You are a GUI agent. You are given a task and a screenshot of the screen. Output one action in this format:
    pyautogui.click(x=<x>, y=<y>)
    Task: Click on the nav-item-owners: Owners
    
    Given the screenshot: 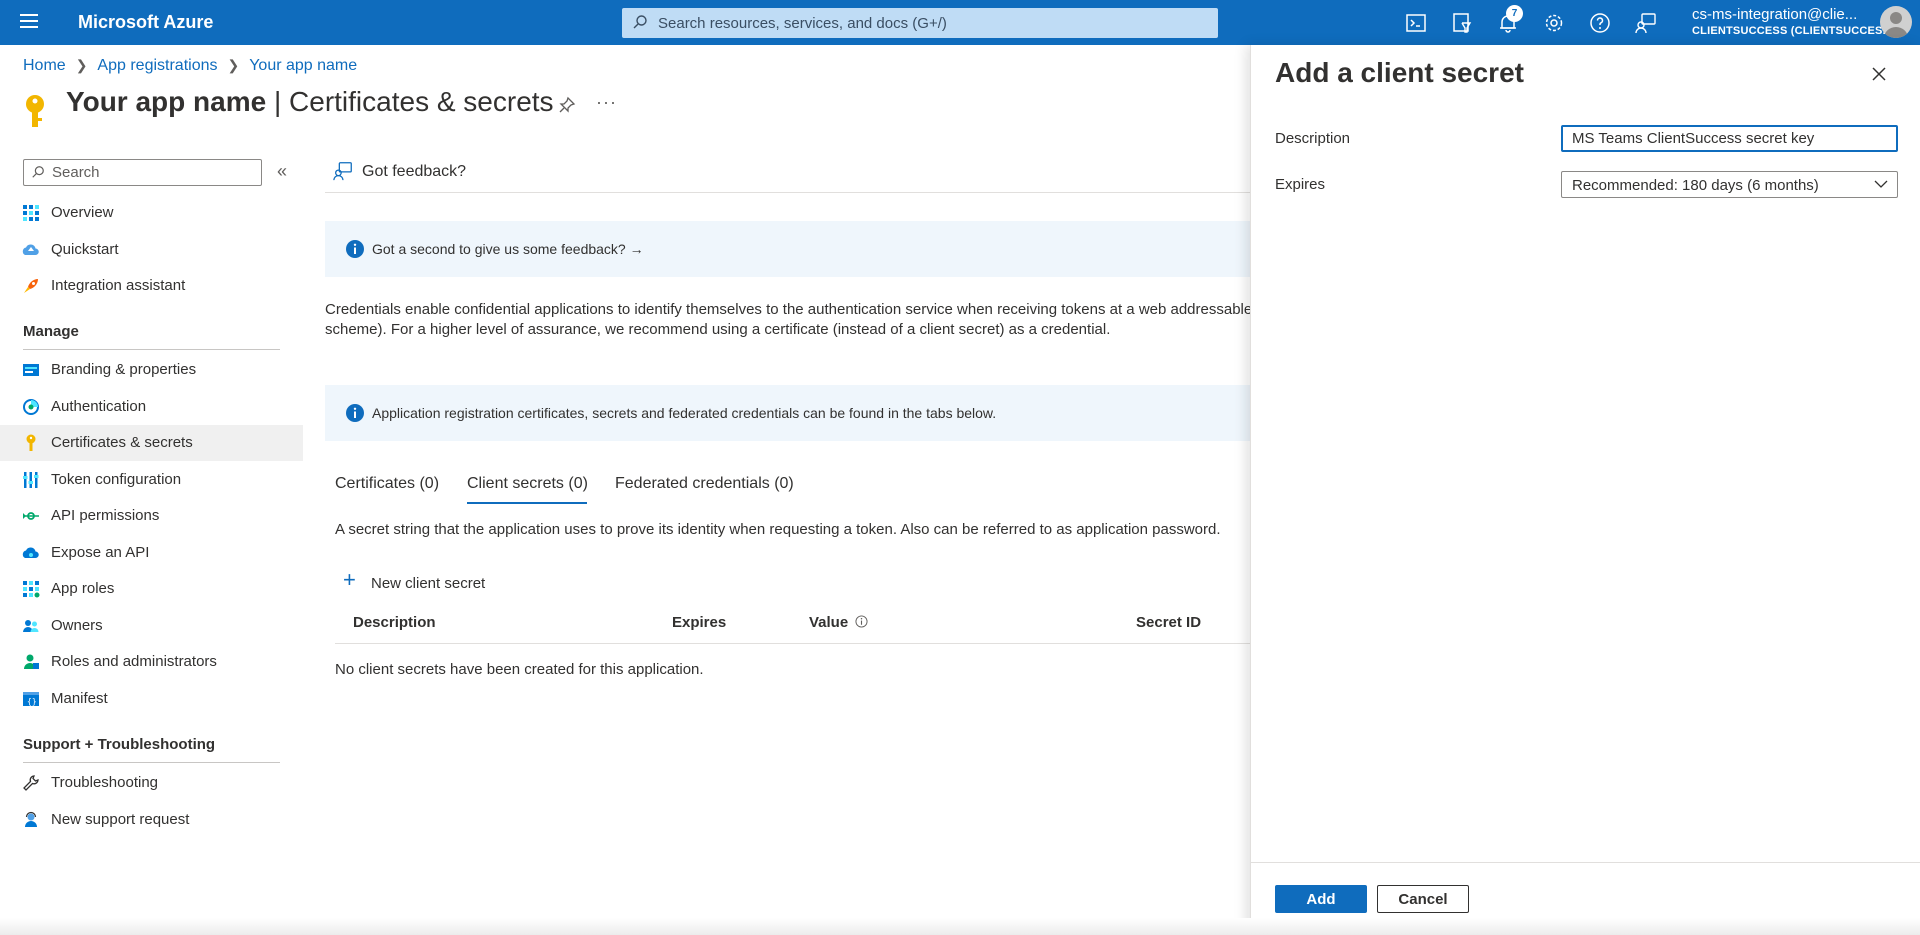 What is the action you would take?
    pyautogui.click(x=151, y=626)
    